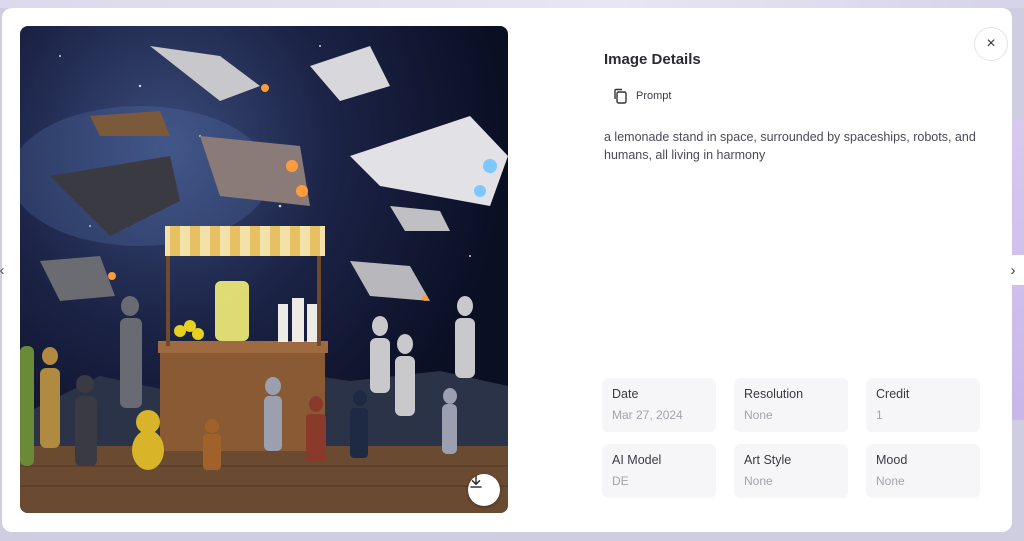  Describe the element at coordinates (659, 471) in the screenshot. I see `meta-card-ai-model: AI Model DE` at that location.